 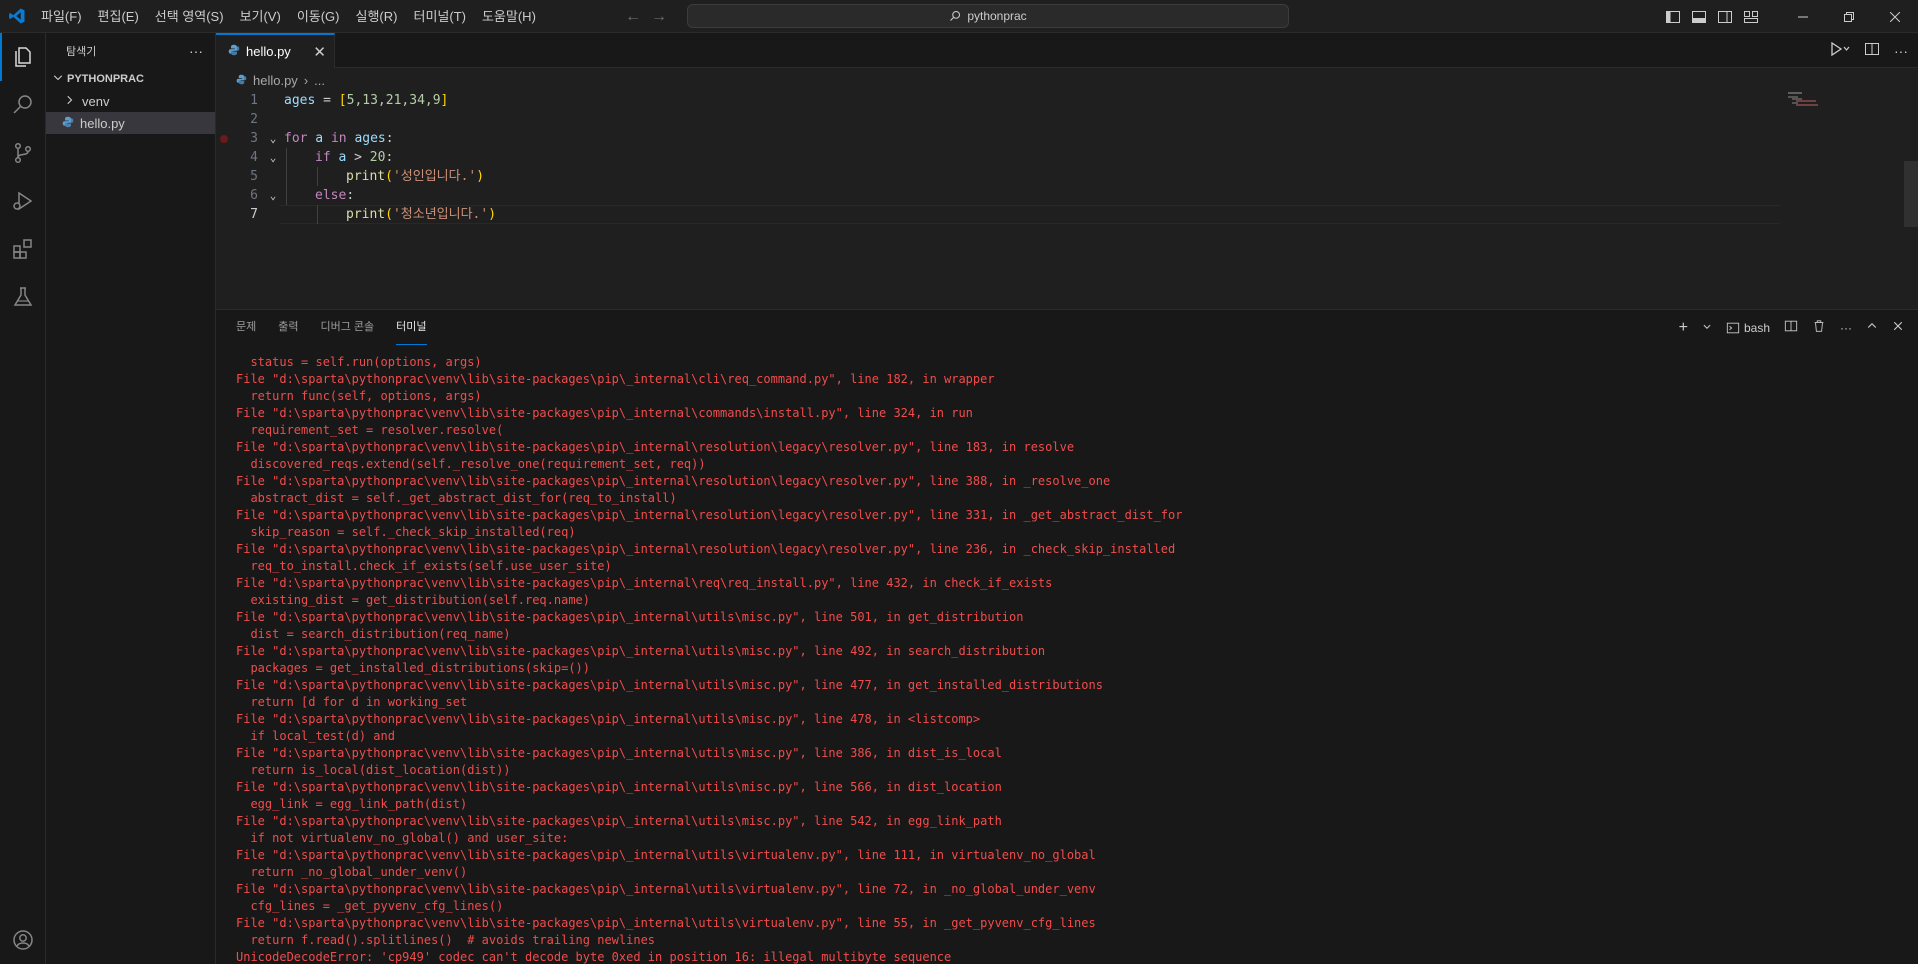 What do you see at coordinates (1699, 17) in the screenshot?
I see `toggle-panel-icon` at bounding box center [1699, 17].